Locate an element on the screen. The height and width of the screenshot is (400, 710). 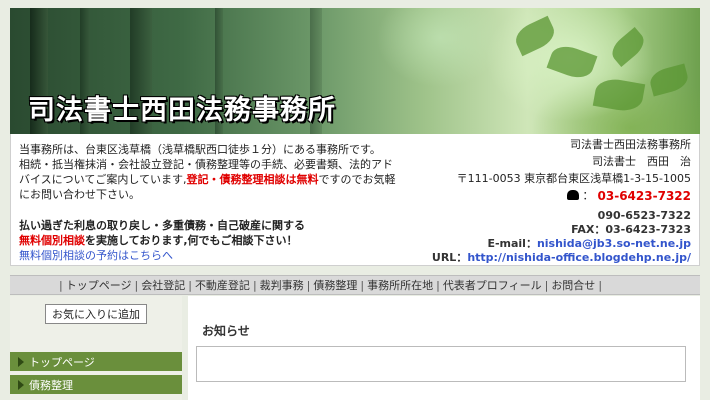
intro-text-plain: バイスについてご案内しています, is located at coordinates (103, 179).